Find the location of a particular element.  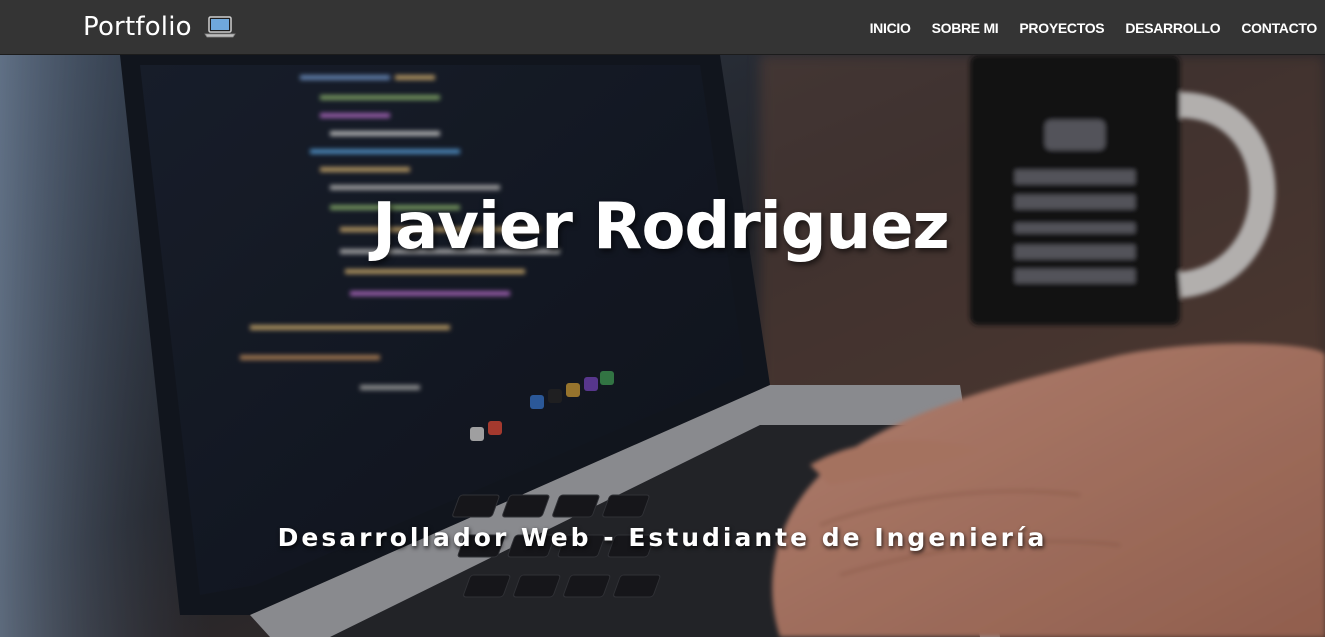

nav-link-proyectos: PROYECTOS is located at coordinates (1061, 28).